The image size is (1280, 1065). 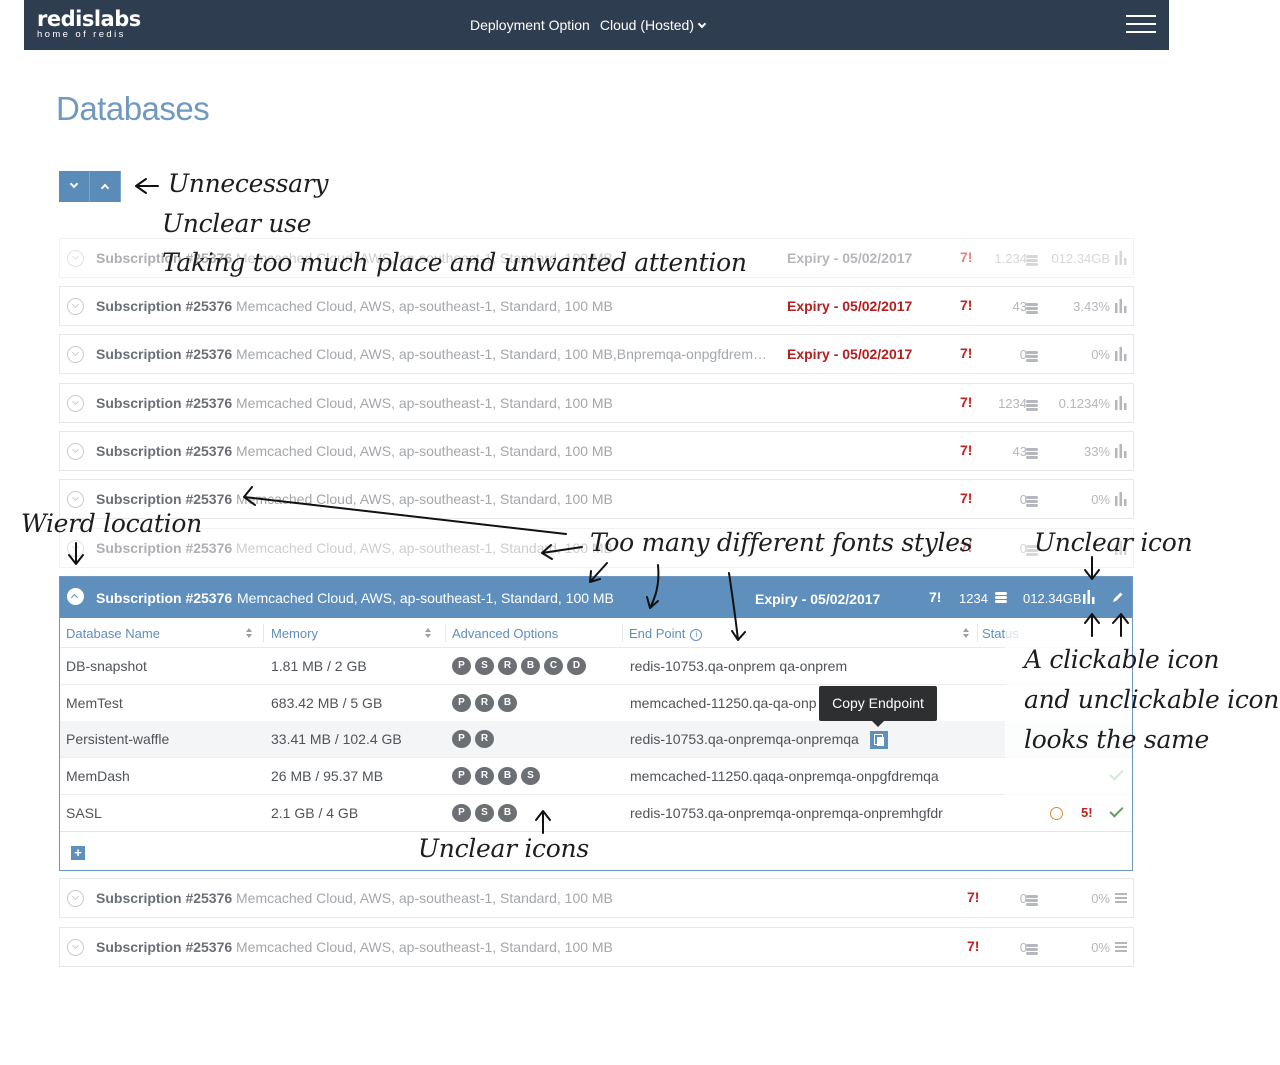 I want to click on advanced-options-badges: PR, so click(x=475, y=739).